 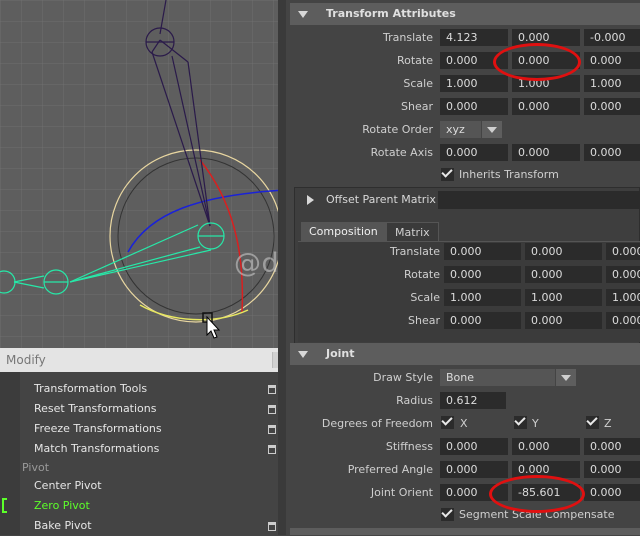 What do you see at coordinates (563, 320) in the screenshot?
I see `opm-shear-y-field: 0.000` at bounding box center [563, 320].